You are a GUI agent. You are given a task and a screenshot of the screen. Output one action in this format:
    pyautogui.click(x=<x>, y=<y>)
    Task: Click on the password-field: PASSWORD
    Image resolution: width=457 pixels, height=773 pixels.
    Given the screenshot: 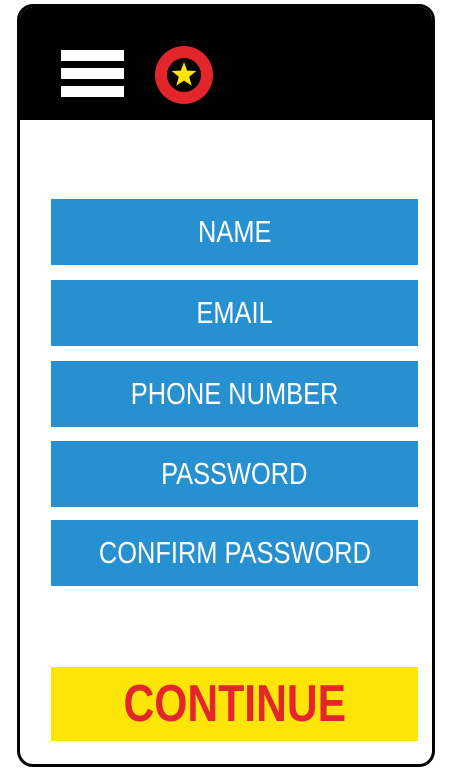 What is the action you would take?
    pyautogui.click(x=234, y=474)
    